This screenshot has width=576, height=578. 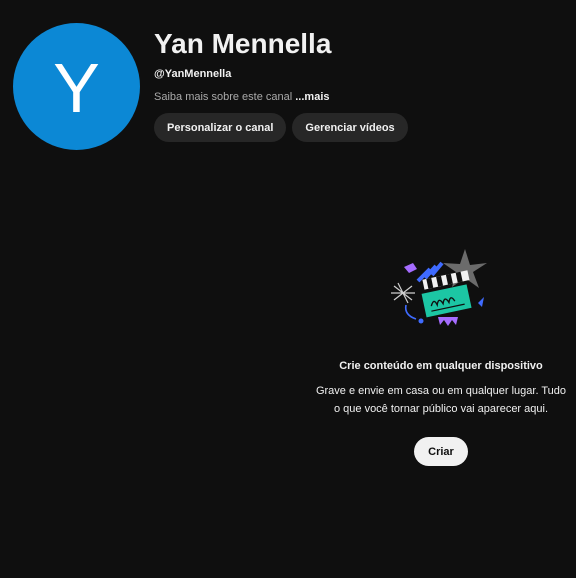 What do you see at coordinates (481, 302) in the screenshot?
I see `triangle-icon` at bounding box center [481, 302].